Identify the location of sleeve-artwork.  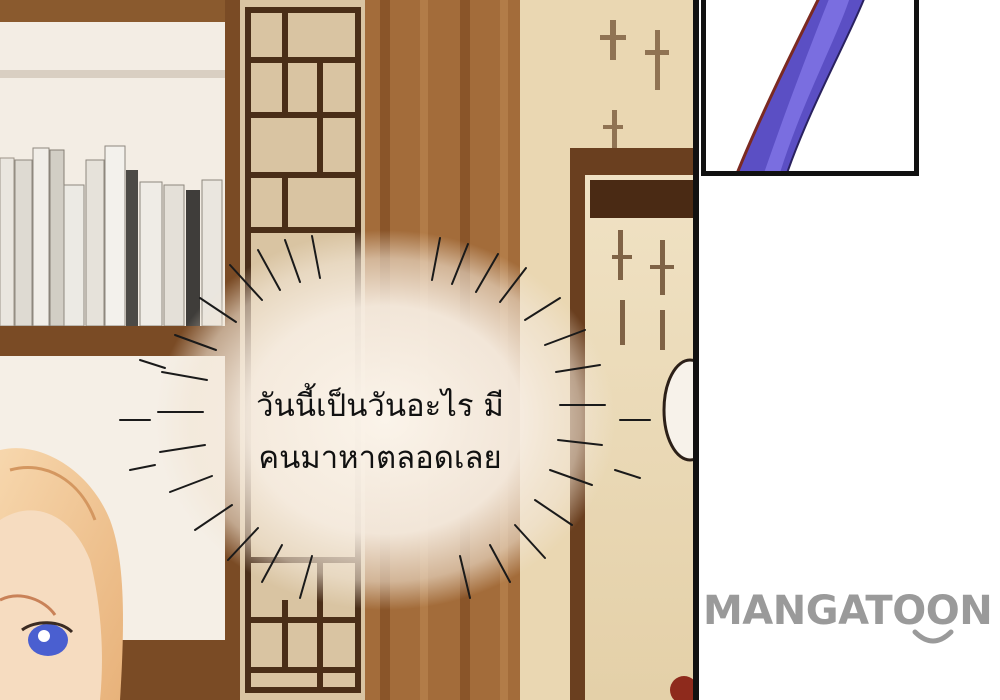
(800, 85).